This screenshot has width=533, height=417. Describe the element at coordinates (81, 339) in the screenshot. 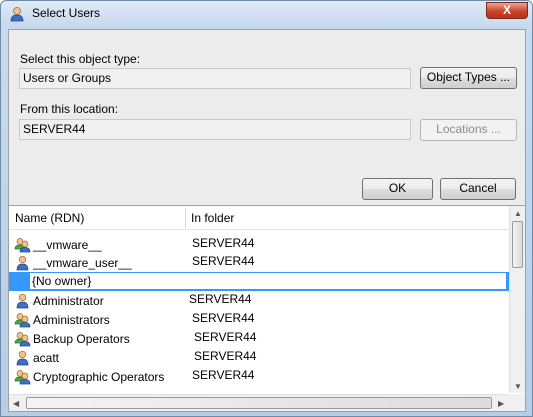

I see `row-name: Backup Operators` at that location.